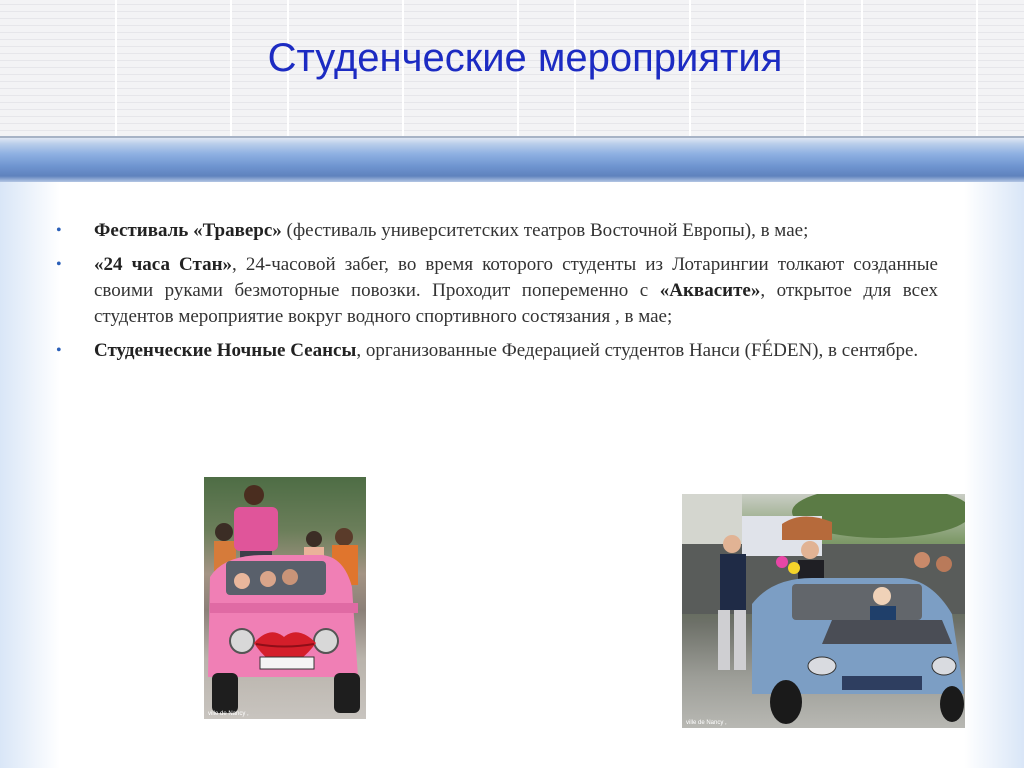 The height and width of the screenshot is (768, 1024). Describe the element at coordinates (188, 230) in the screenshot. I see `event-name: Фестиваль «Траверс»` at that location.